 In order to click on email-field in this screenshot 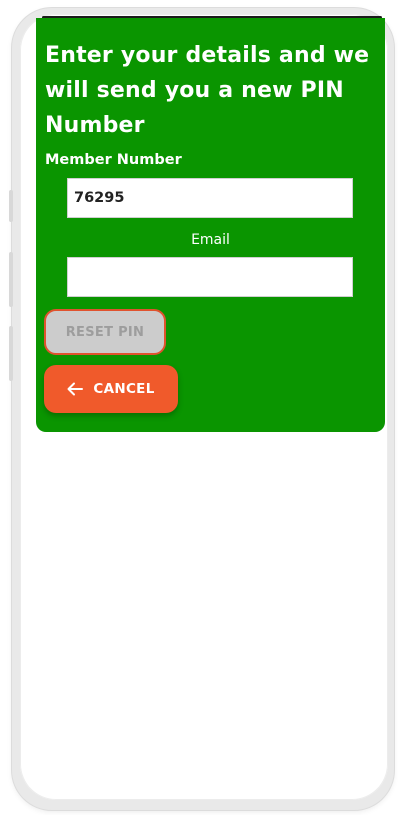, I will do `click(210, 277)`.